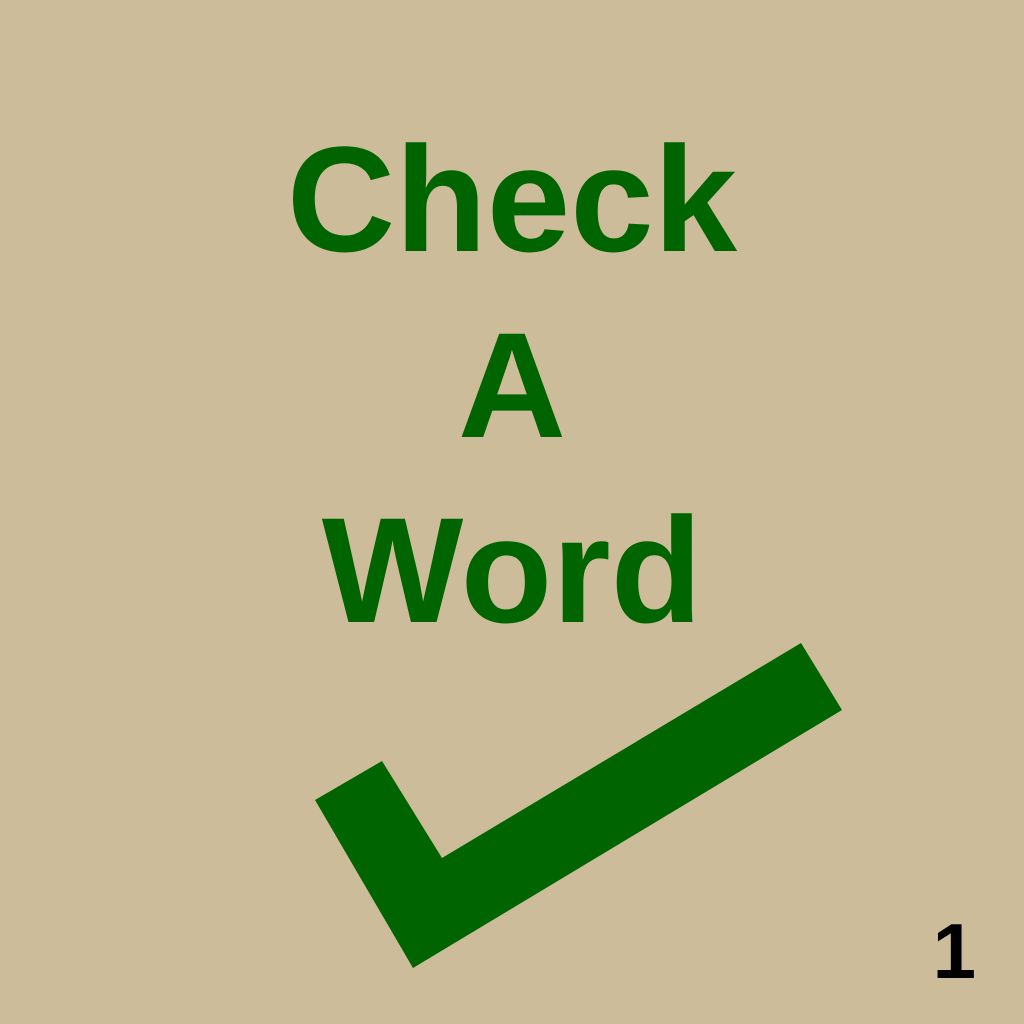 This screenshot has height=1024, width=1024. I want to click on title-line-word: Word, so click(512, 570).